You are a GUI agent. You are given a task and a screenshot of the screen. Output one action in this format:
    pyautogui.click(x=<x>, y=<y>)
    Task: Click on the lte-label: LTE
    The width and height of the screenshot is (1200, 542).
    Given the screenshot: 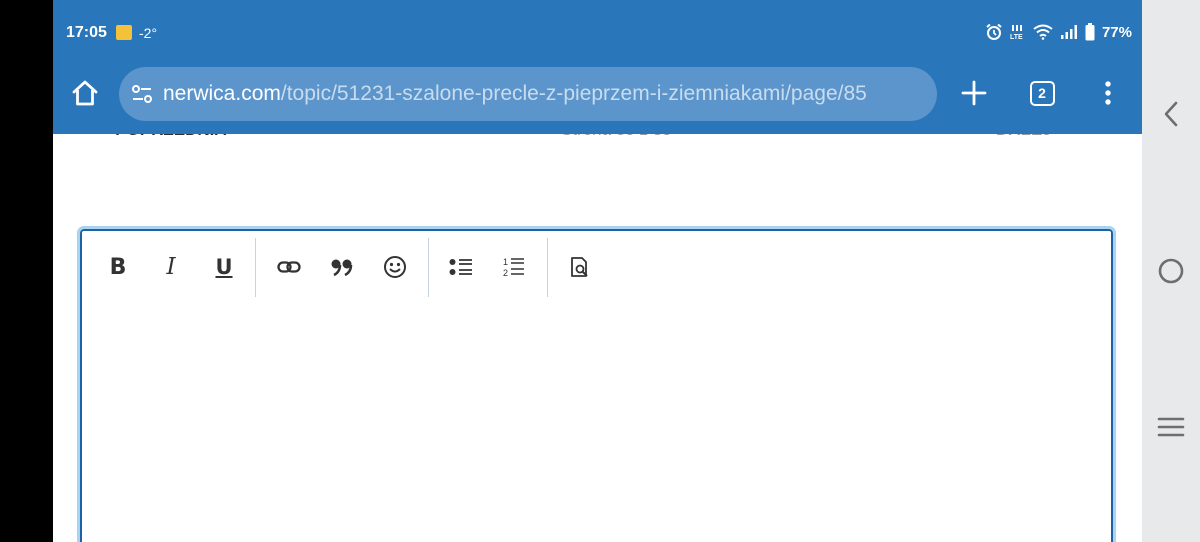 What is the action you would take?
    pyautogui.click(x=1016, y=37)
    